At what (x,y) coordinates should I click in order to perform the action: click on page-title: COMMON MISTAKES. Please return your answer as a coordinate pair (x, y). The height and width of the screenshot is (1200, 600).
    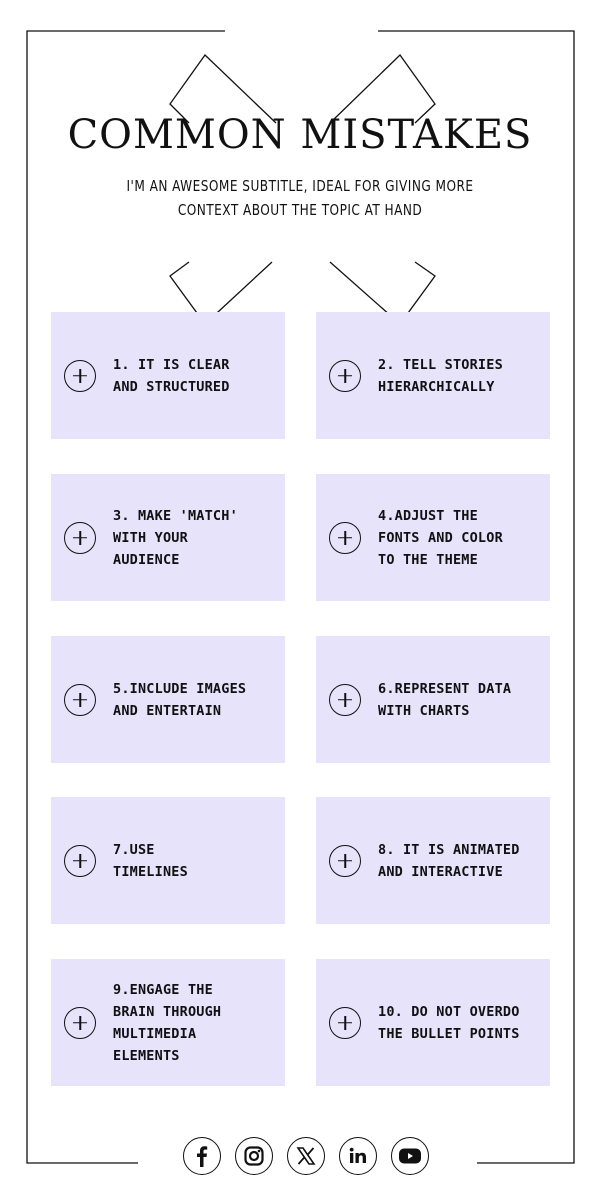
    Looking at the image, I should click on (300, 135).